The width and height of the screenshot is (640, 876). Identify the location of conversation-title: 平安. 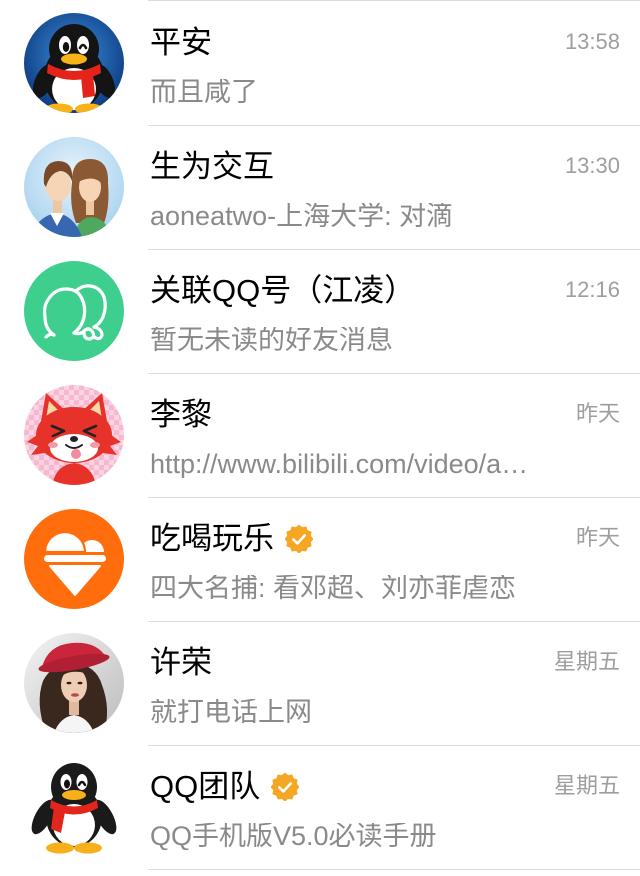
(181, 42).